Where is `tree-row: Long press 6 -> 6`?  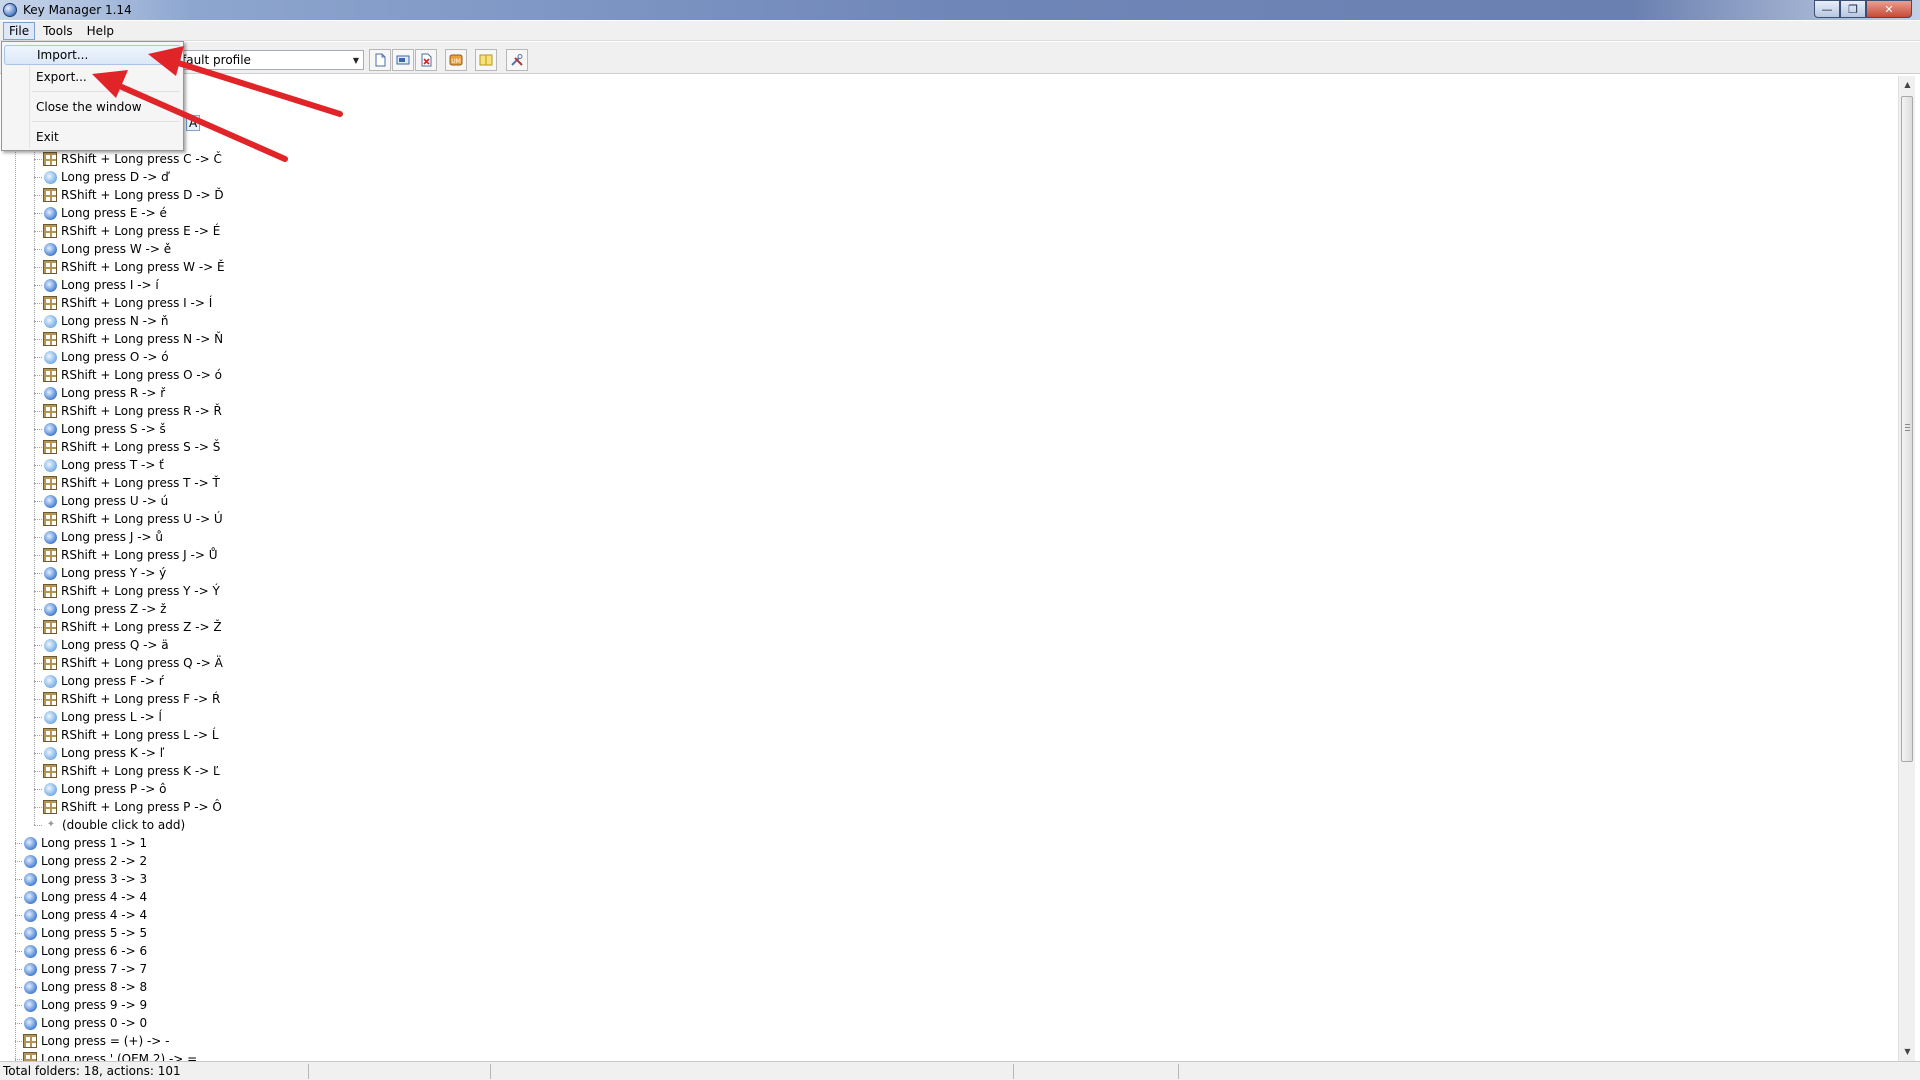
tree-row: Long press 6 -> 6 is located at coordinates (81, 951).